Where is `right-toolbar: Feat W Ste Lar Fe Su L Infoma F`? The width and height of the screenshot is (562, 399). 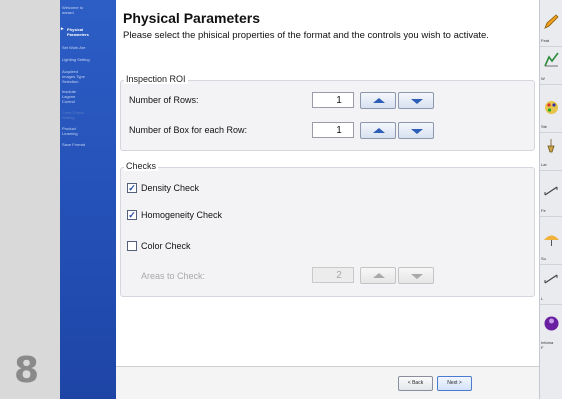 right-toolbar: Feat W Ste Lar Fe Su L Infoma F is located at coordinates (550, 199).